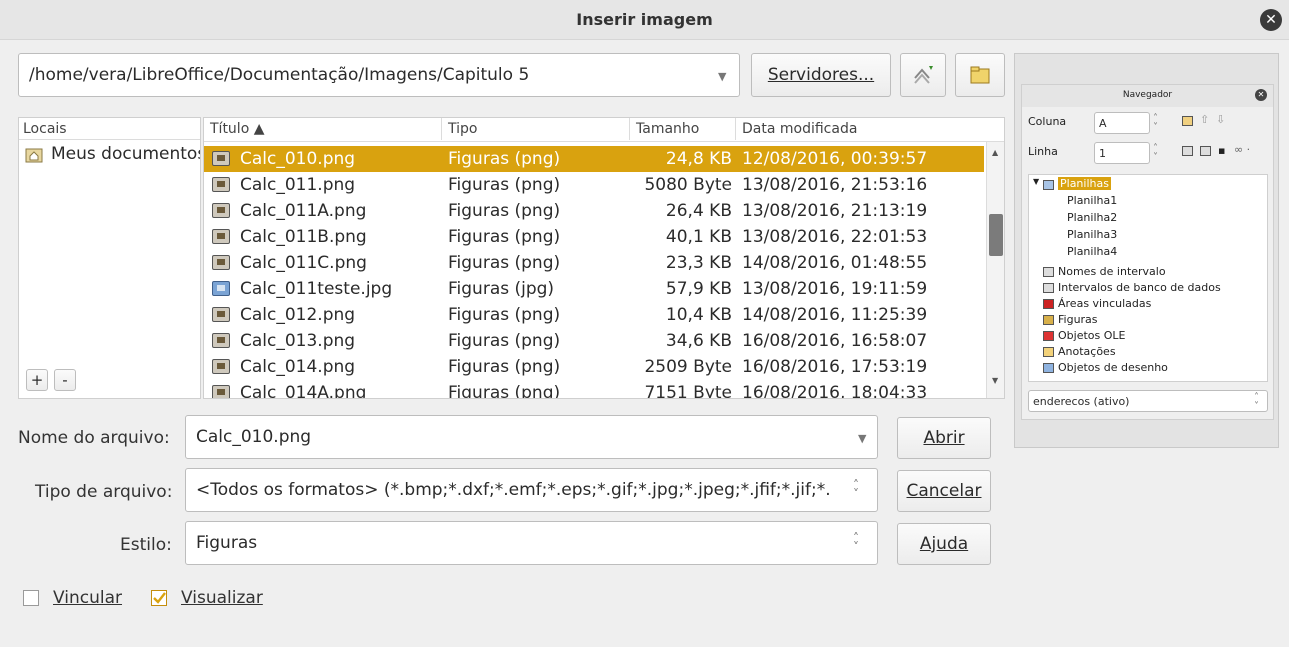 This screenshot has height=647, width=1289. What do you see at coordinates (1043, 151) in the screenshot?
I see `row-label: Linha` at bounding box center [1043, 151].